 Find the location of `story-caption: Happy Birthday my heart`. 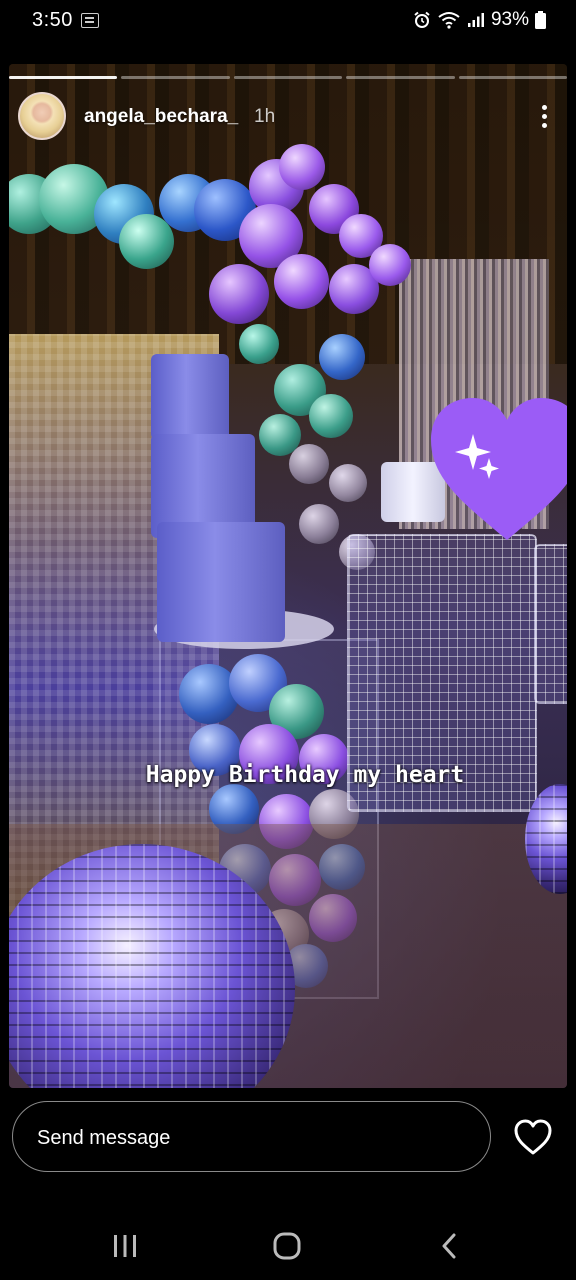

story-caption: Happy Birthday my heart is located at coordinates (305, 775).